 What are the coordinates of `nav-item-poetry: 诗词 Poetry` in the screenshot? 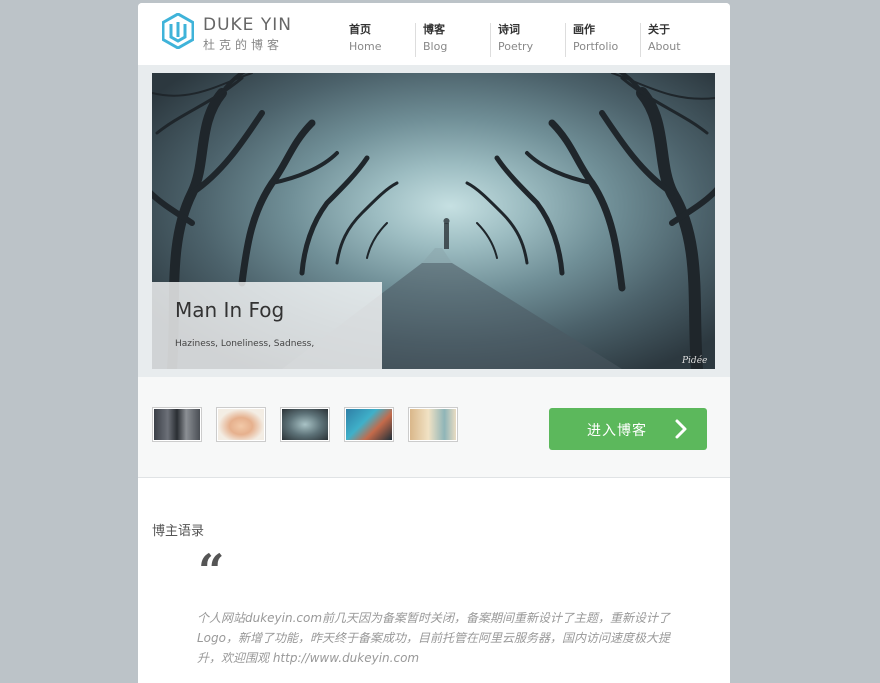 It's located at (511, 40).